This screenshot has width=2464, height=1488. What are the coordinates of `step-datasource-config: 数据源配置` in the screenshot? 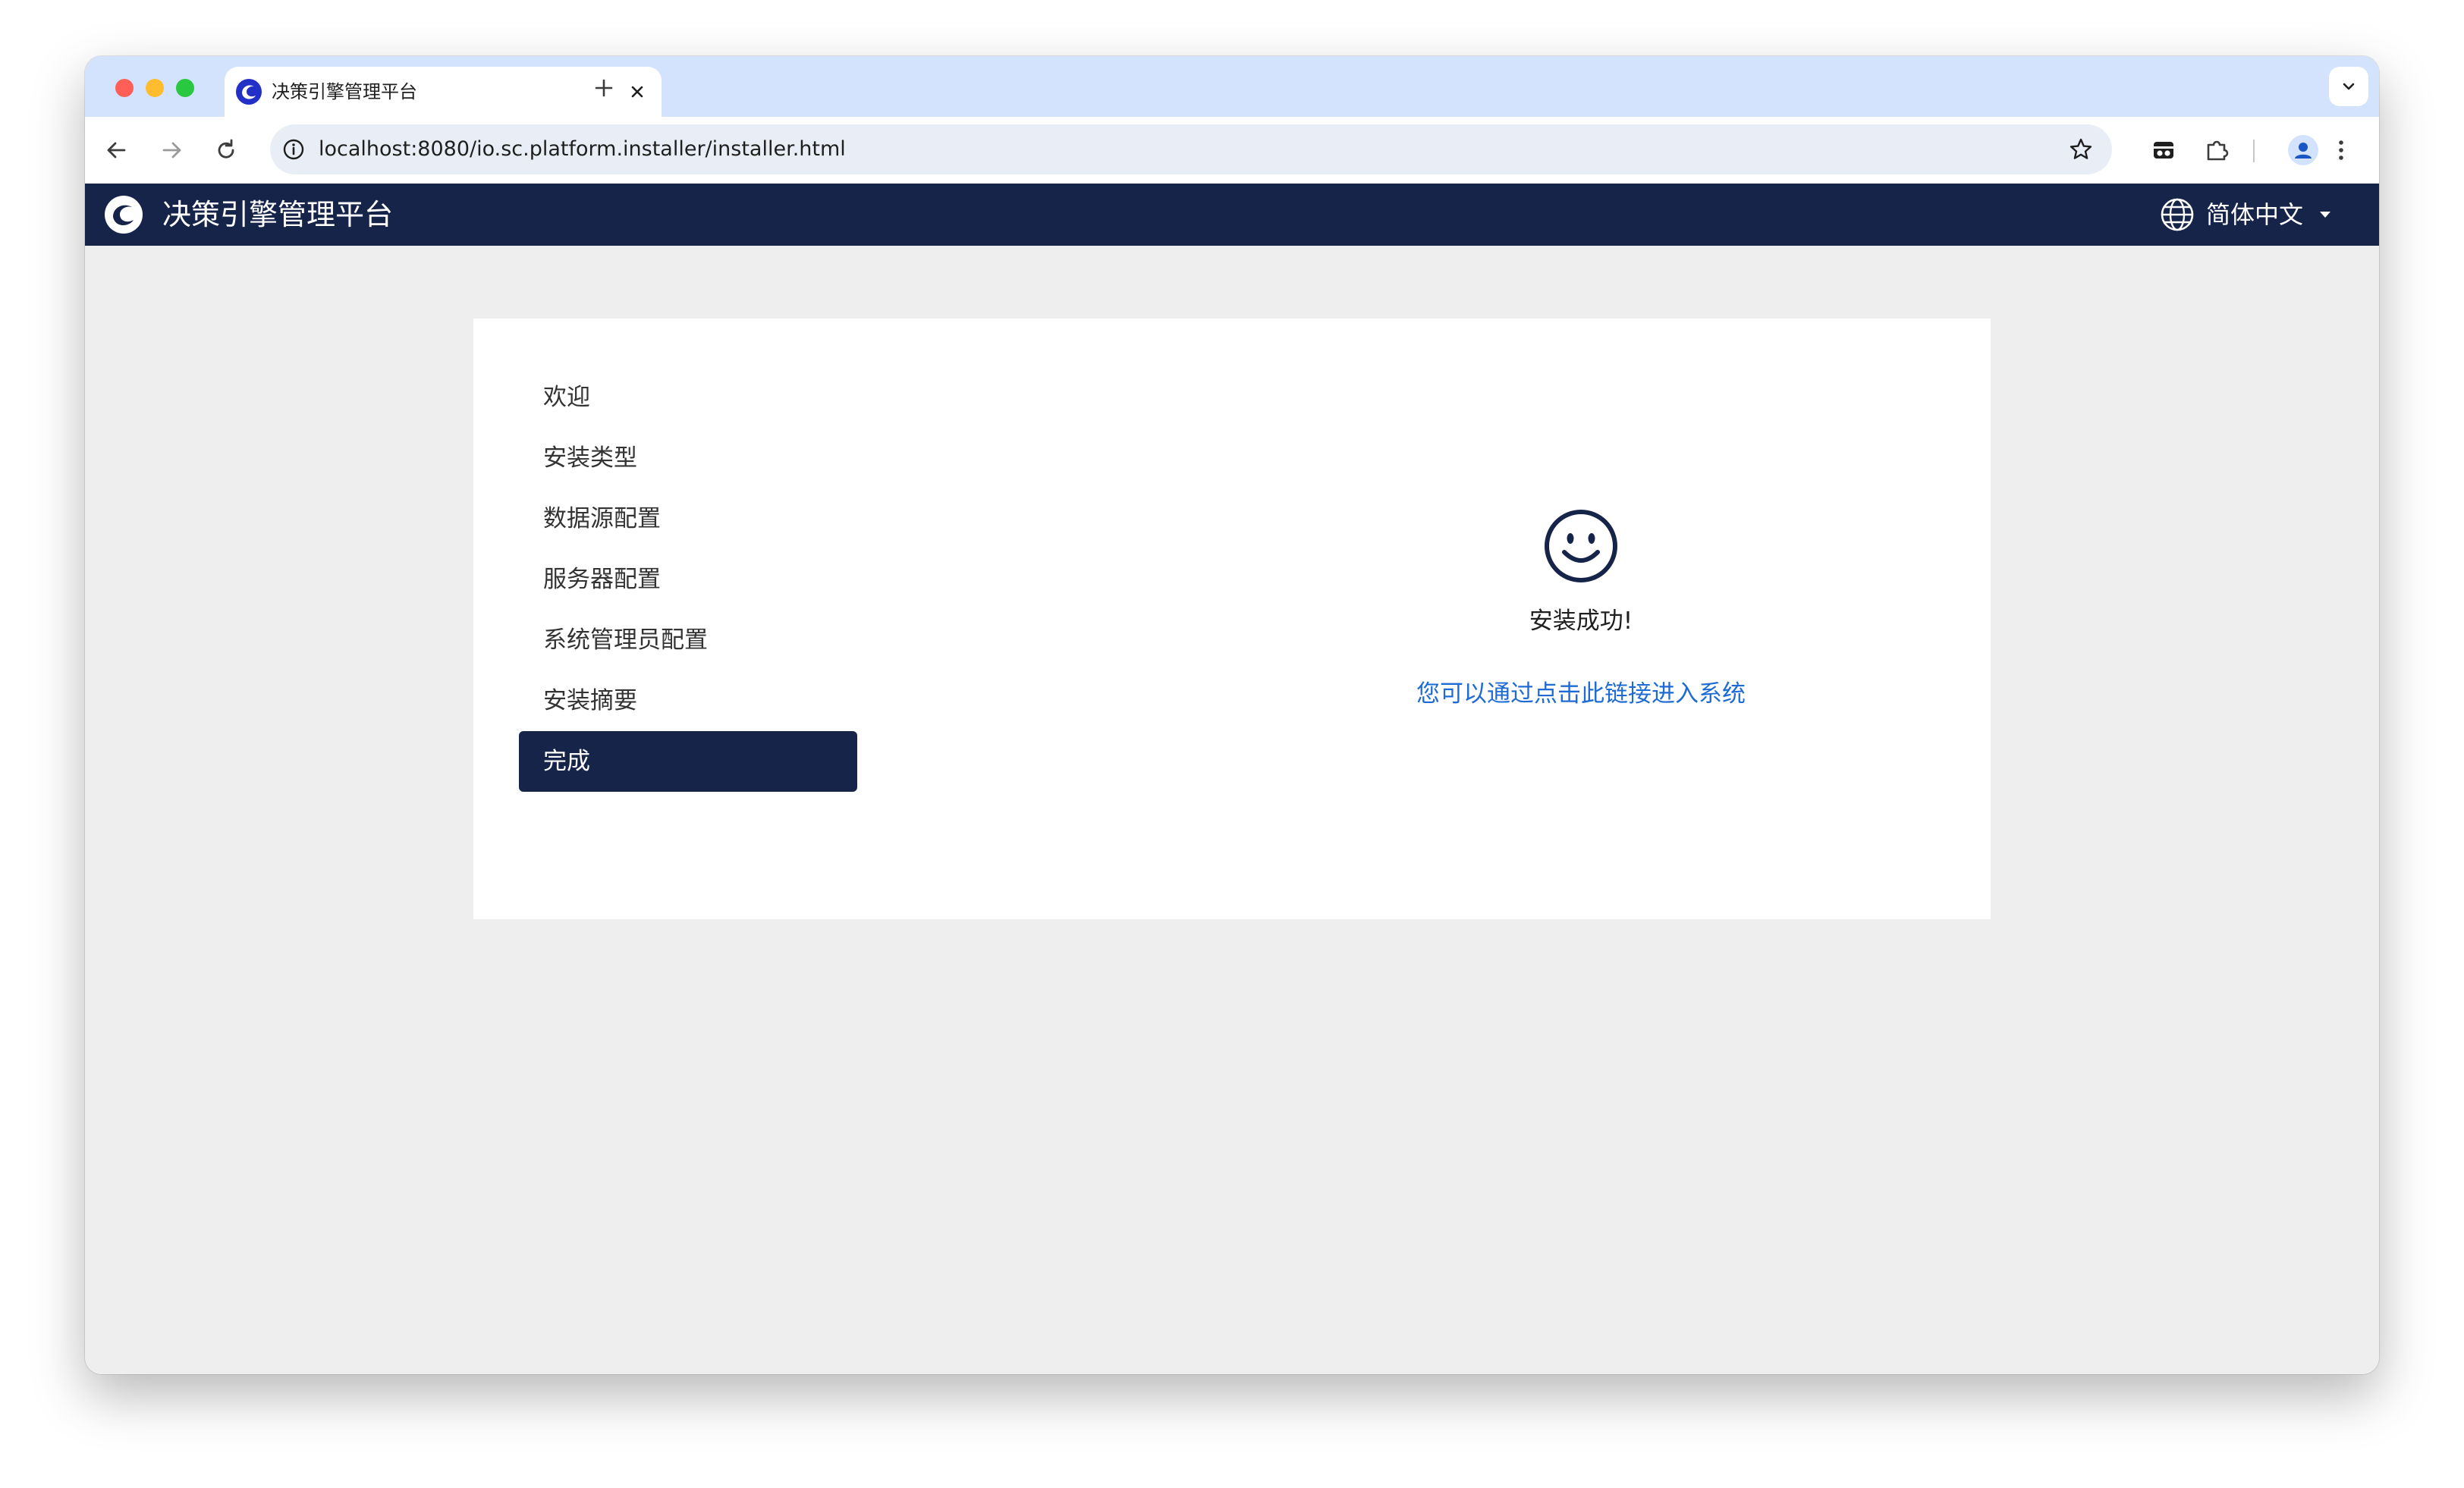 It's located at (688, 518).